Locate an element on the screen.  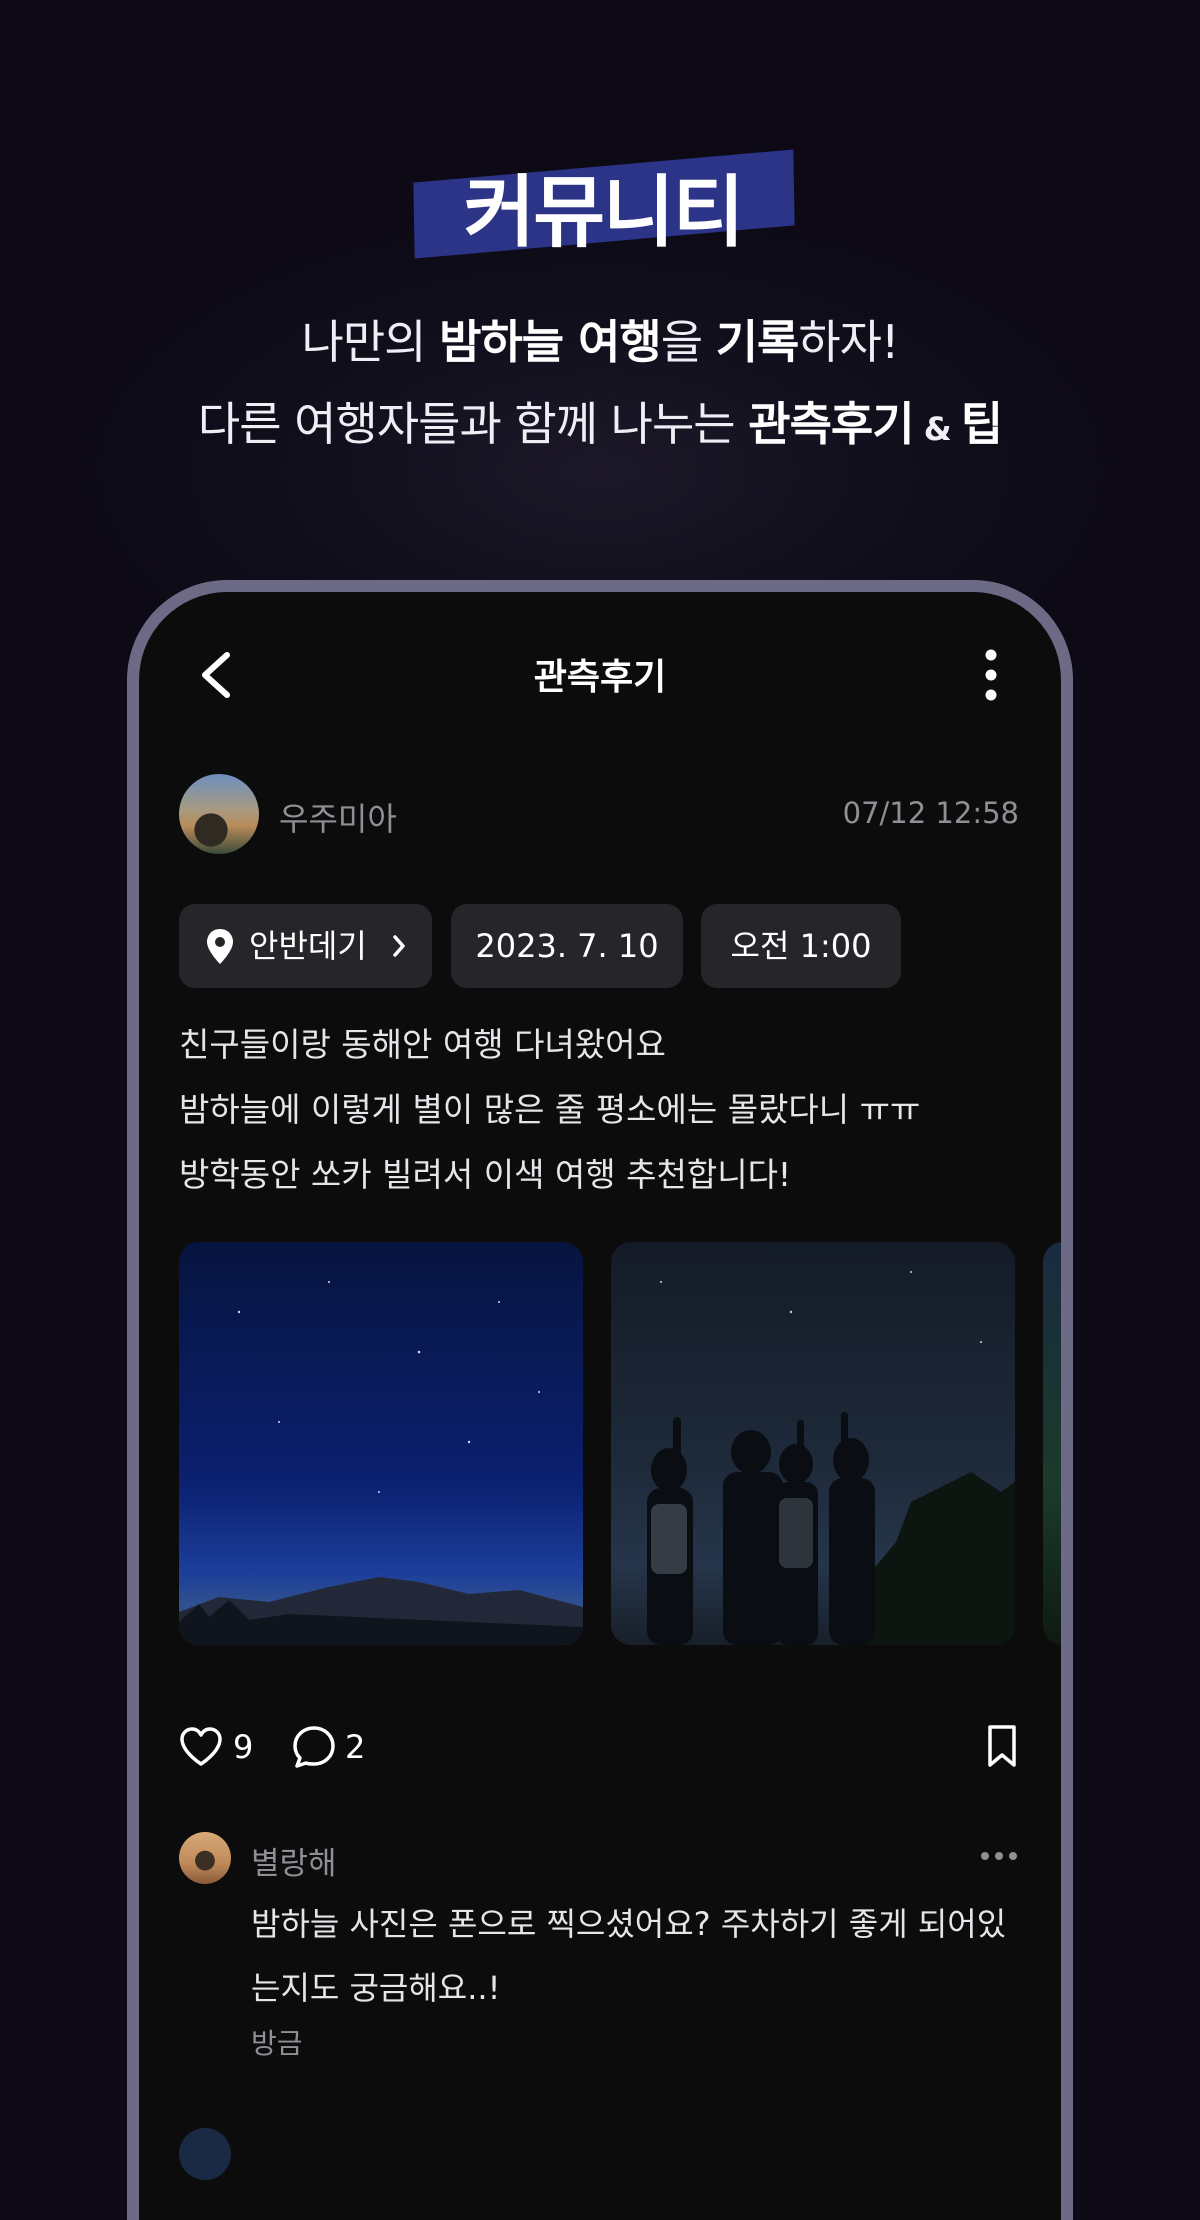
chevron-right-icon is located at coordinates (399, 946).